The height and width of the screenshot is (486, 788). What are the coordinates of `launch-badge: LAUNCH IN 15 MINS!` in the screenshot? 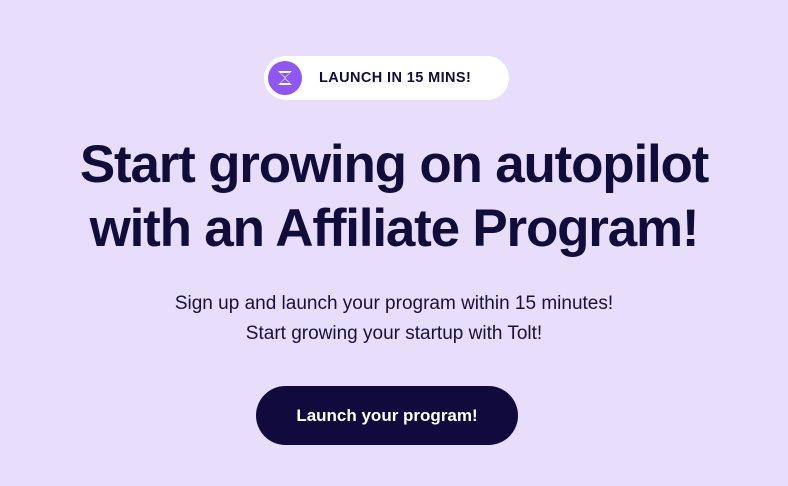 It's located at (386, 78).